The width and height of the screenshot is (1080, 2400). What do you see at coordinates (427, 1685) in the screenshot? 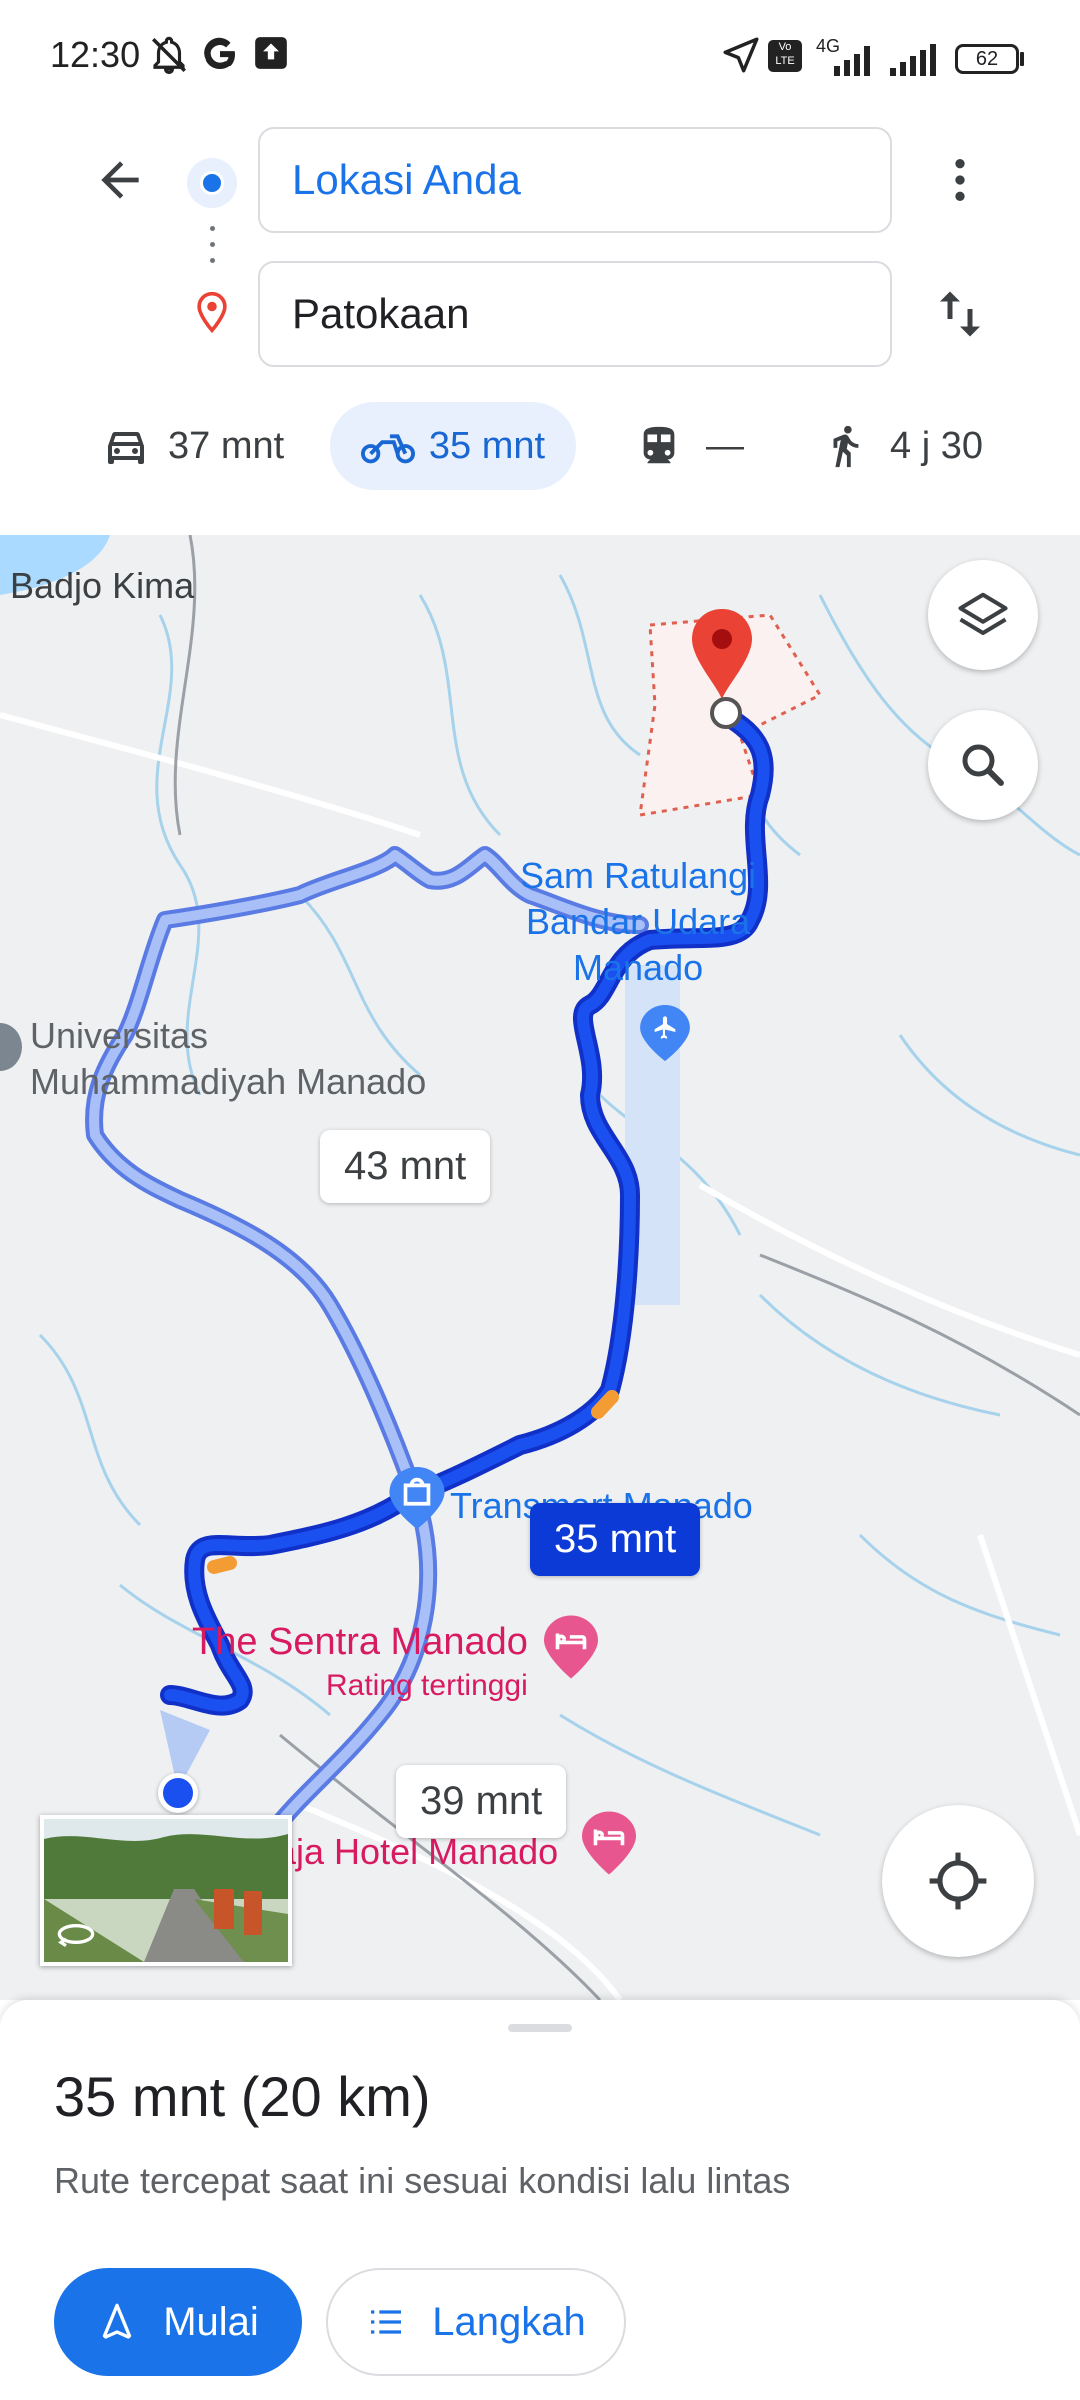
I see `label-sentra-sub: Rating tertinggi` at bounding box center [427, 1685].